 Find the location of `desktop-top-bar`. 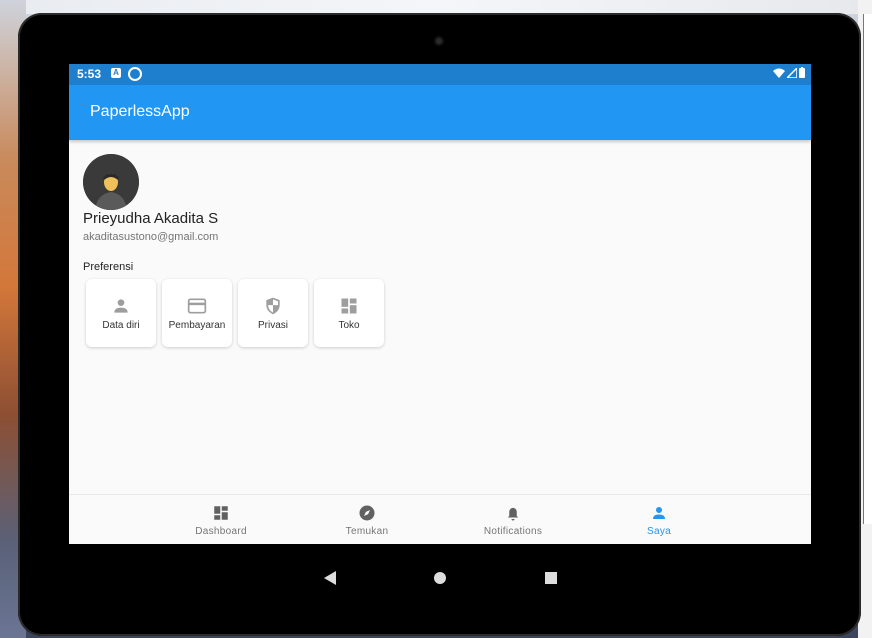

desktop-top-bar is located at coordinates (436, 7).